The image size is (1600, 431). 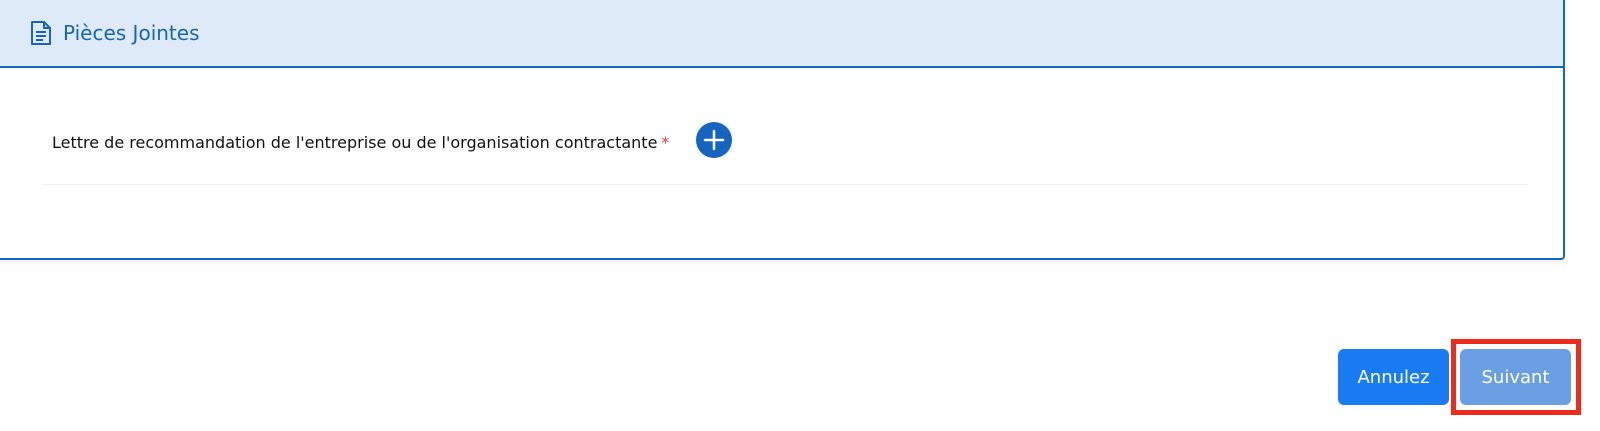 What do you see at coordinates (1515, 377) in the screenshot?
I see `next-button: Suivant` at bounding box center [1515, 377].